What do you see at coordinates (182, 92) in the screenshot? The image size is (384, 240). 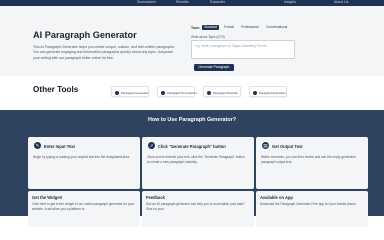 I see `tool-card-label: Paragraph Summarizer` at bounding box center [182, 92].